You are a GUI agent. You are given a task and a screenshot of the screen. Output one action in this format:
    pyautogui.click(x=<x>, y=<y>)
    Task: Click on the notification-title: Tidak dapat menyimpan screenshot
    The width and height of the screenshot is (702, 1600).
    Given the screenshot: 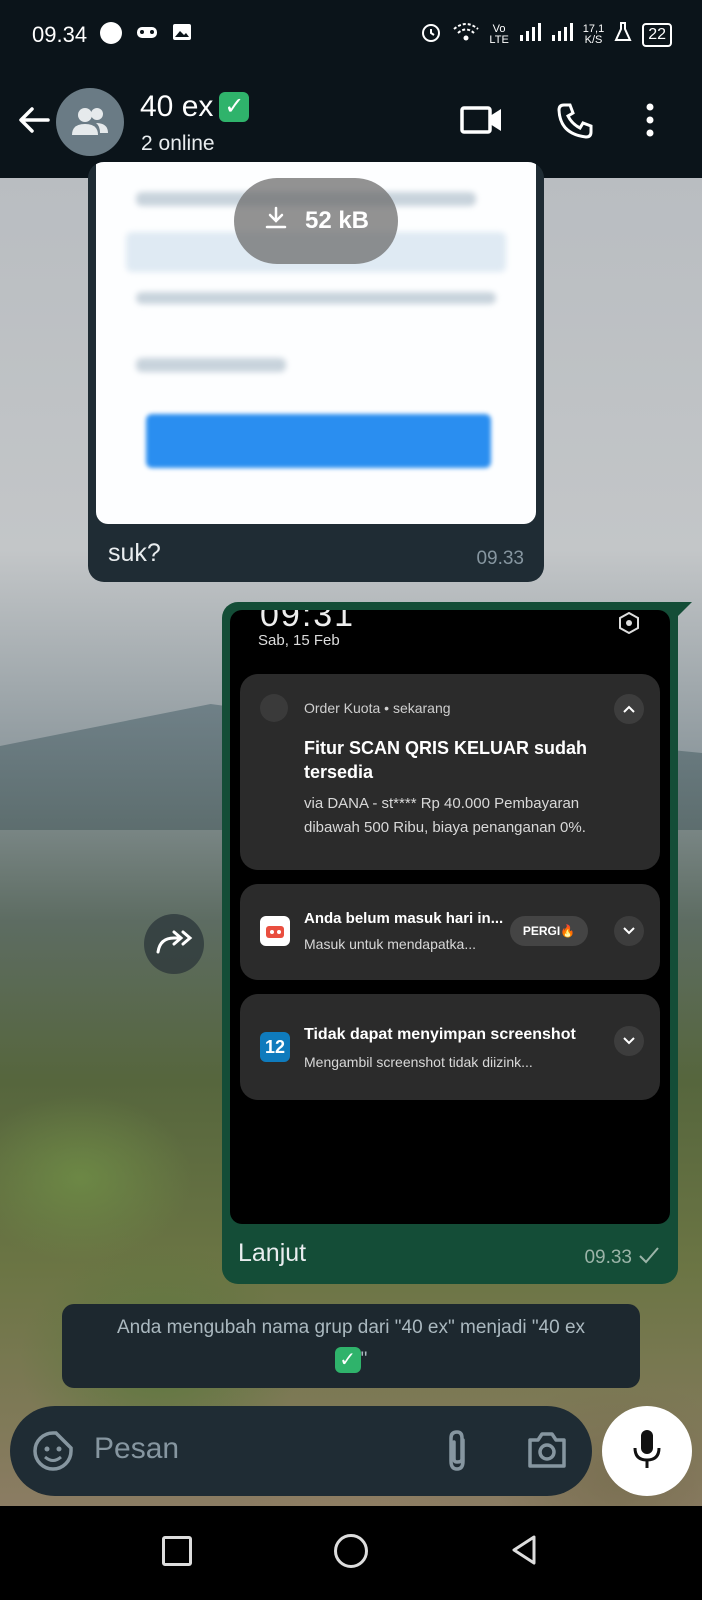 What is the action you would take?
    pyautogui.click(x=440, y=1034)
    